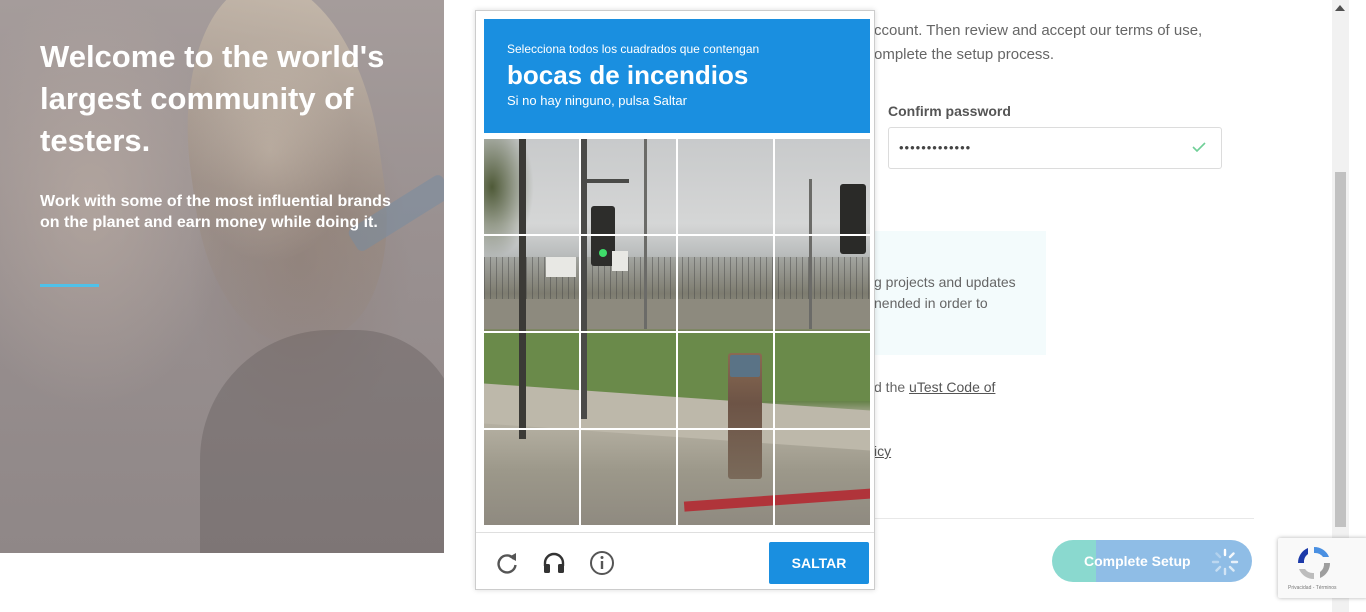 The image size is (1366, 612). What do you see at coordinates (1225, 562) in the screenshot?
I see `loading-spinner-icon` at bounding box center [1225, 562].